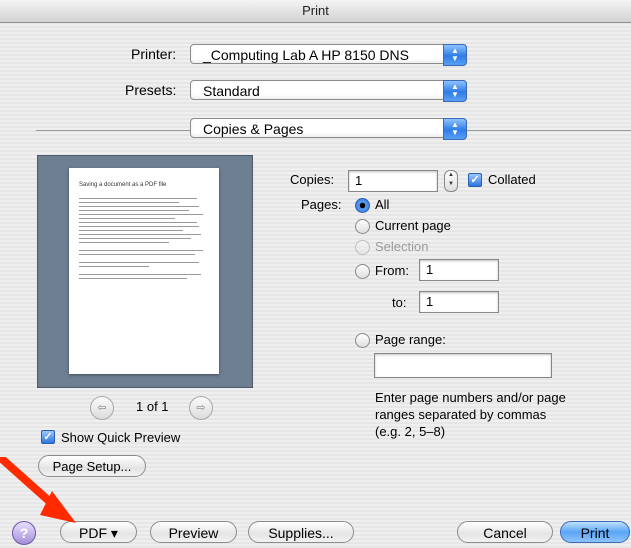  I want to click on collated-label: Collated, so click(512, 179).